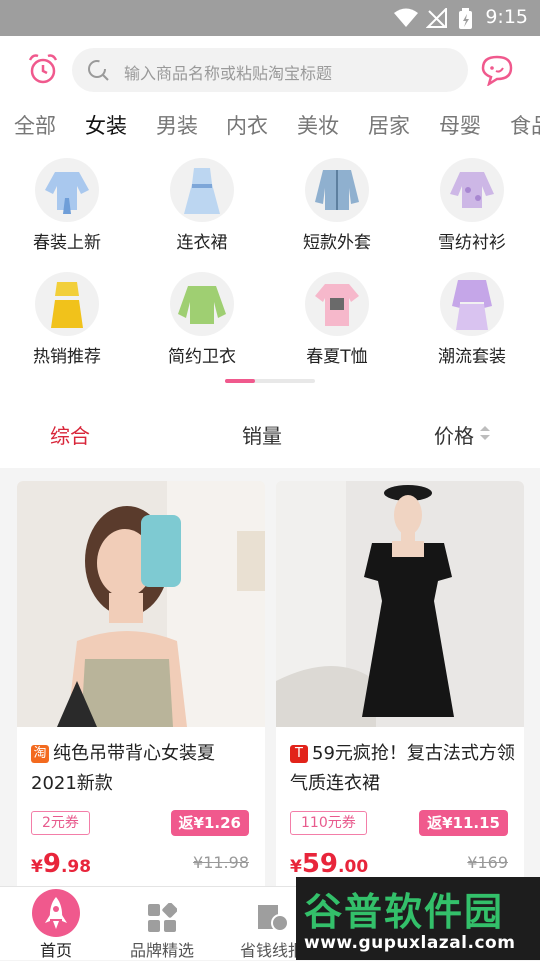 The height and width of the screenshot is (961, 540). Describe the element at coordinates (202, 357) in the screenshot. I see `category-label: 简约卫衣` at that location.